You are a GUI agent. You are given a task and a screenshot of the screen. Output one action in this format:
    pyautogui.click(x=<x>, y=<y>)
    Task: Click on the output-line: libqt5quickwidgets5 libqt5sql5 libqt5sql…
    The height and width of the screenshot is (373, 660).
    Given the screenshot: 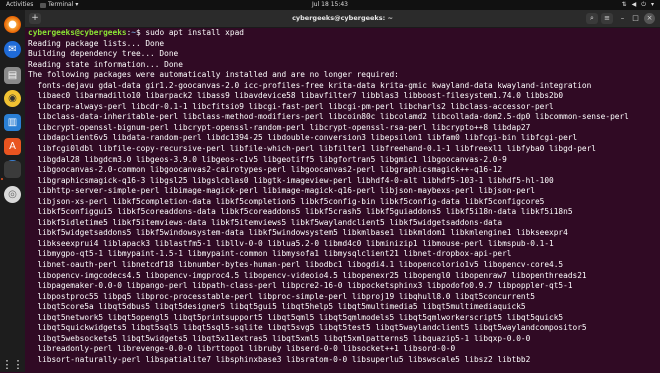 What is the action you would take?
    pyautogui.click(x=307, y=328)
    